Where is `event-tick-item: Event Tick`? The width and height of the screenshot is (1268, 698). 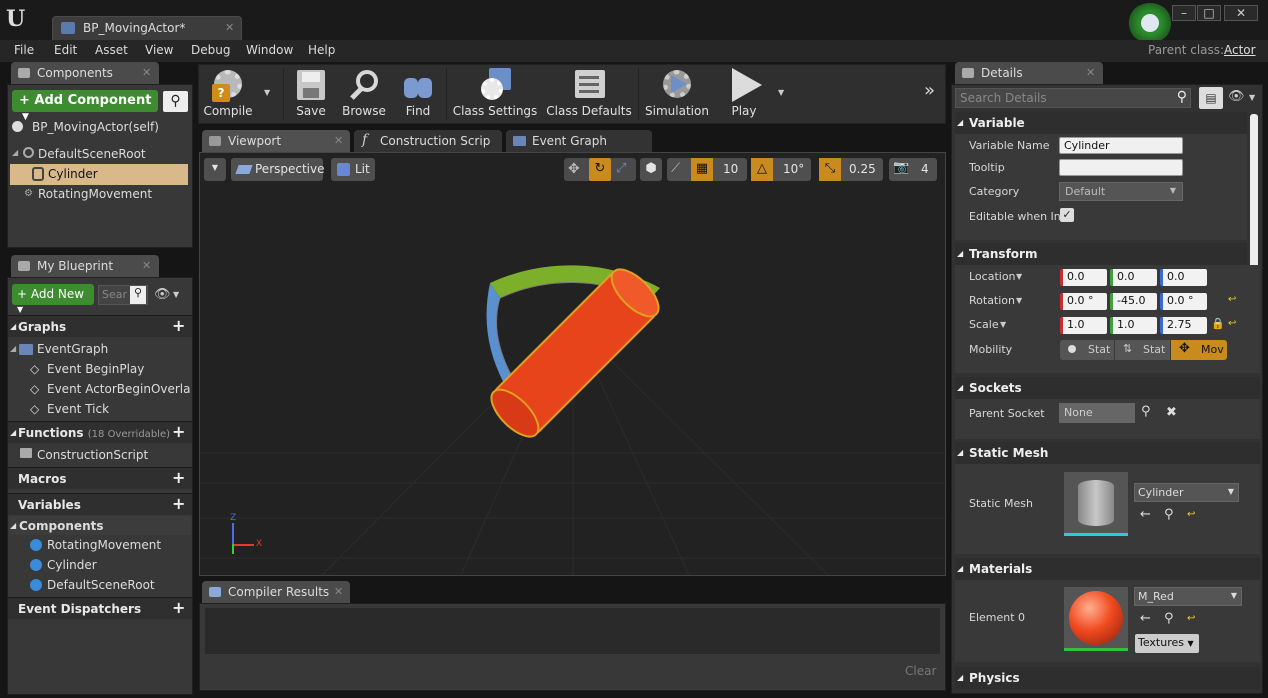 event-tick-item: Event Tick is located at coordinates (78, 409).